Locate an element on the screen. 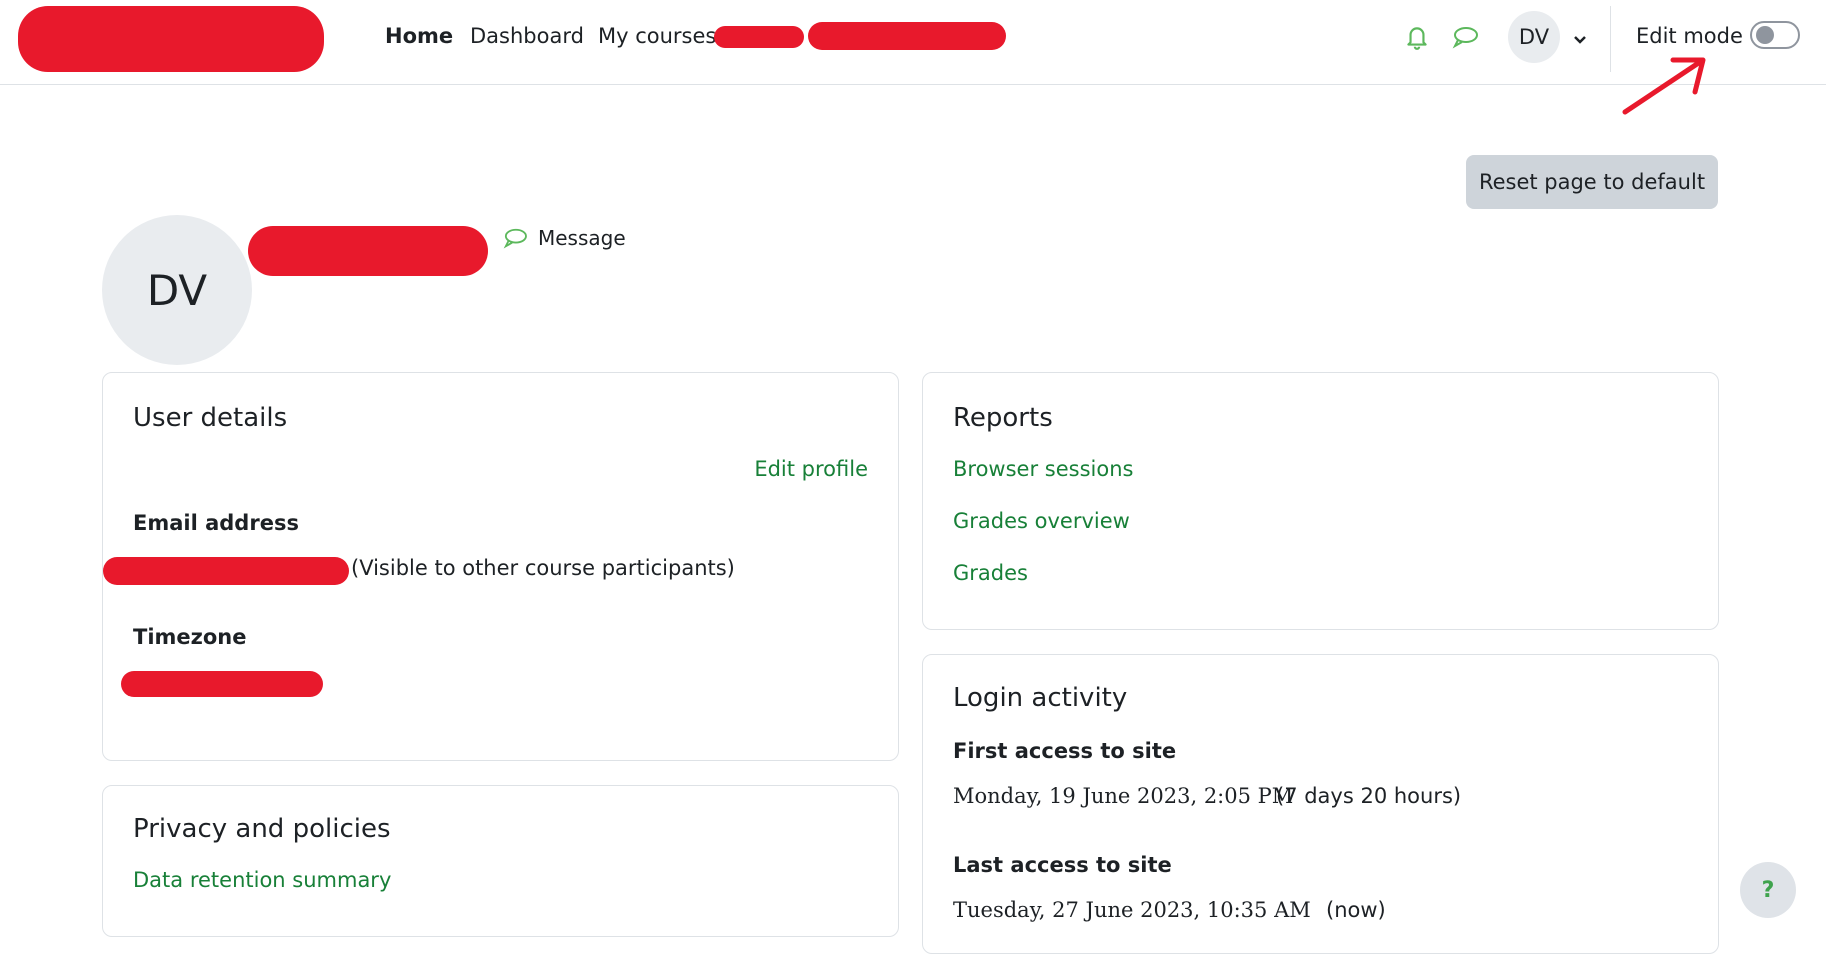 The height and width of the screenshot is (954, 1826). profile-initials: DV is located at coordinates (177, 290).